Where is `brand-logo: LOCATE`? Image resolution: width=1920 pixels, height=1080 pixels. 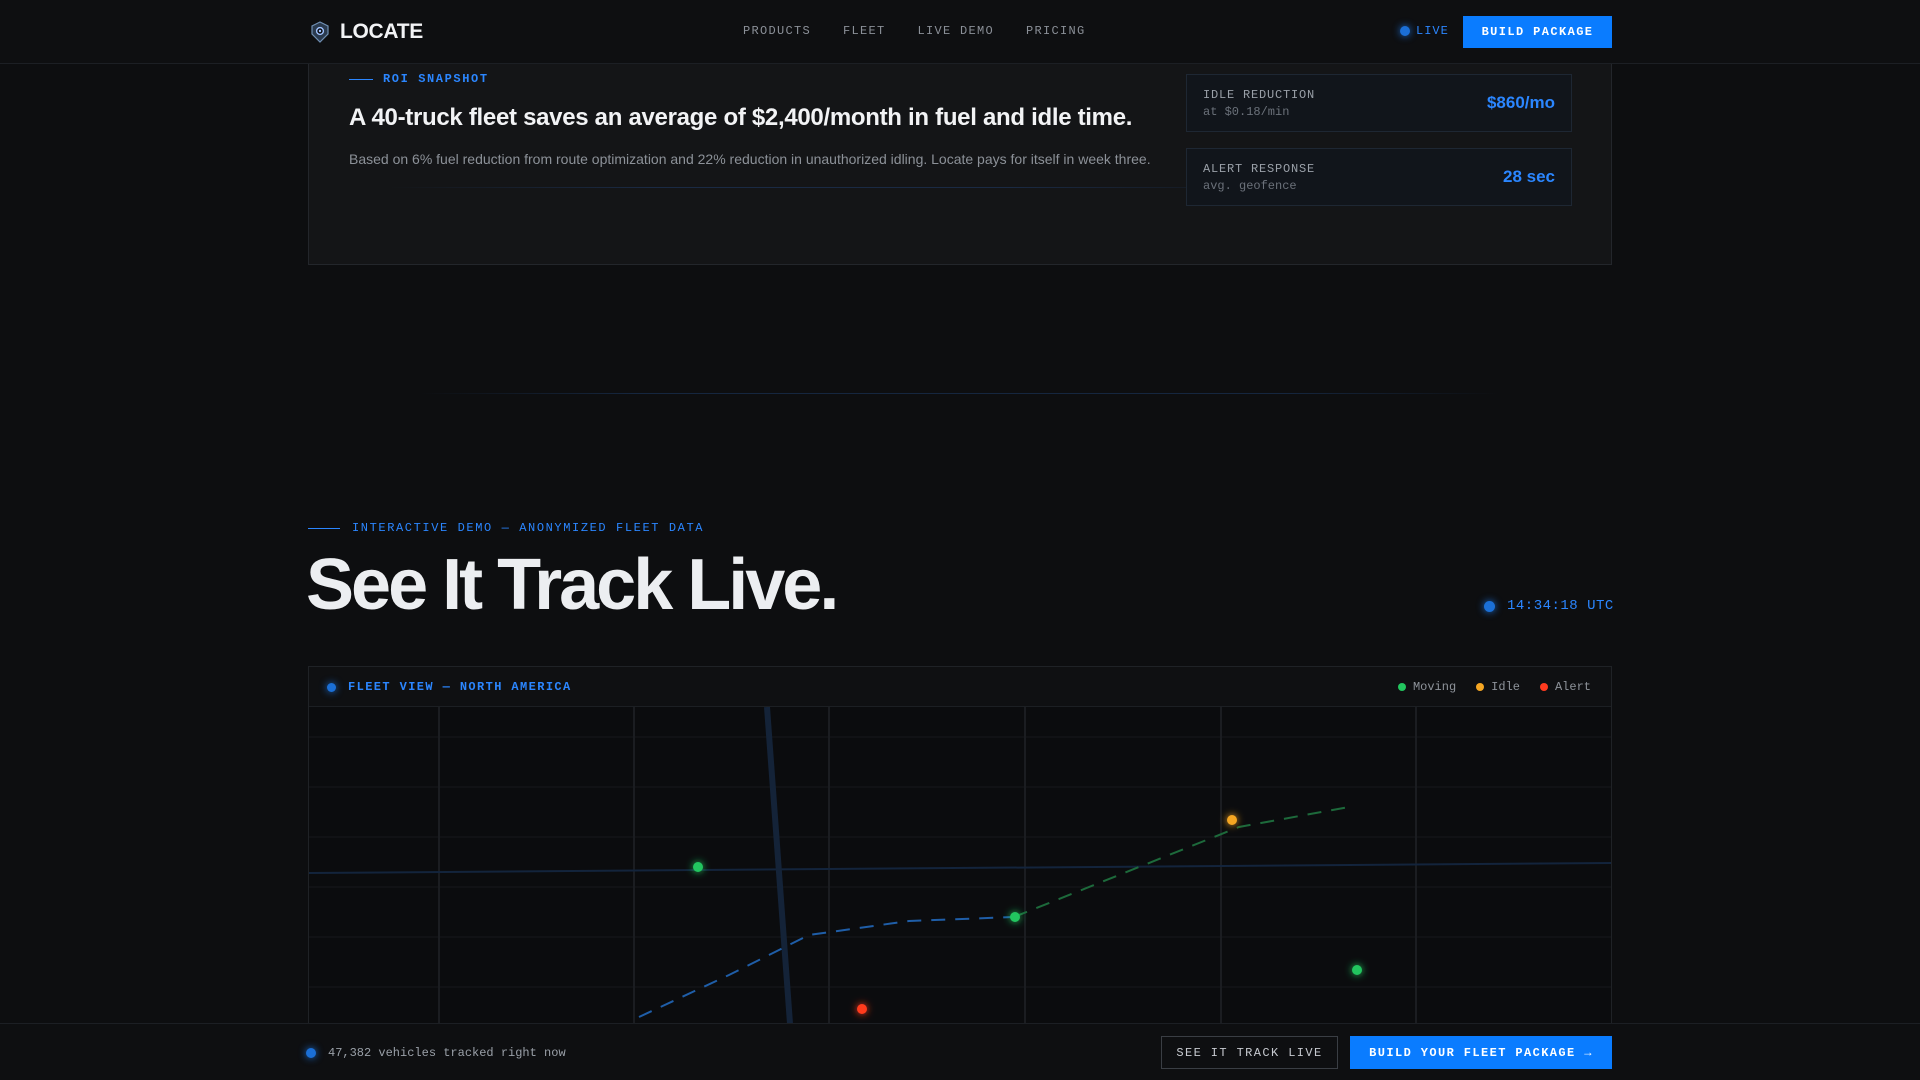
brand-logo: LOCATE is located at coordinates (365, 32).